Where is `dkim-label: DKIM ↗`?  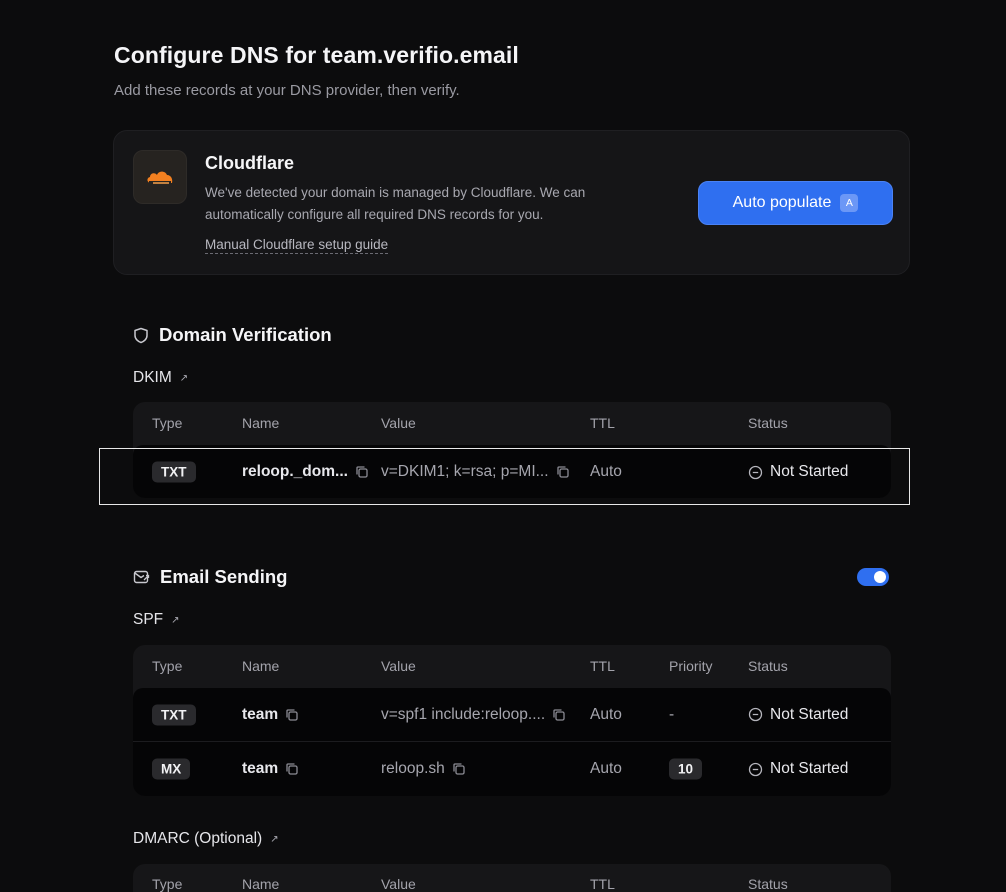 dkim-label: DKIM ↗ is located at coordinates (160, 378).